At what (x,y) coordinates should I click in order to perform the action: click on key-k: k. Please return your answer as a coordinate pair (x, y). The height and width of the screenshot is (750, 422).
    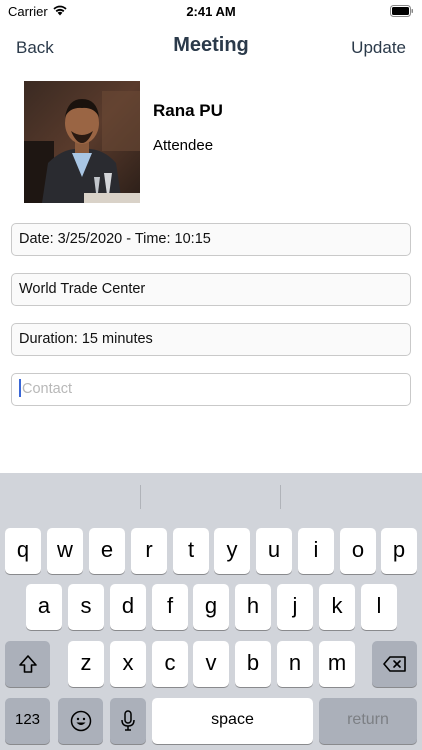
    Looking at the image, I should click on (337, 607).